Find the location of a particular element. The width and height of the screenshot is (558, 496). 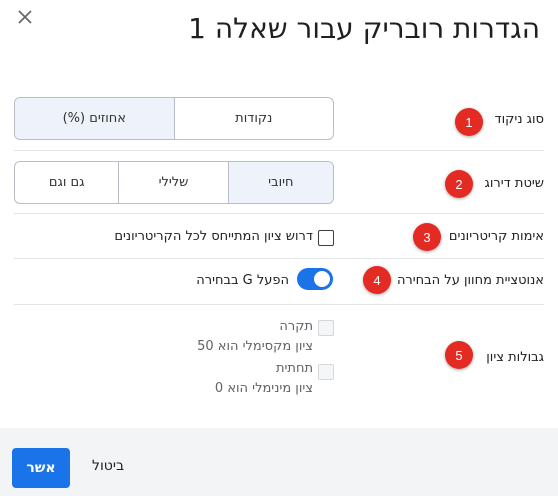

floor-checkbox is located at coordinates (326, 372).